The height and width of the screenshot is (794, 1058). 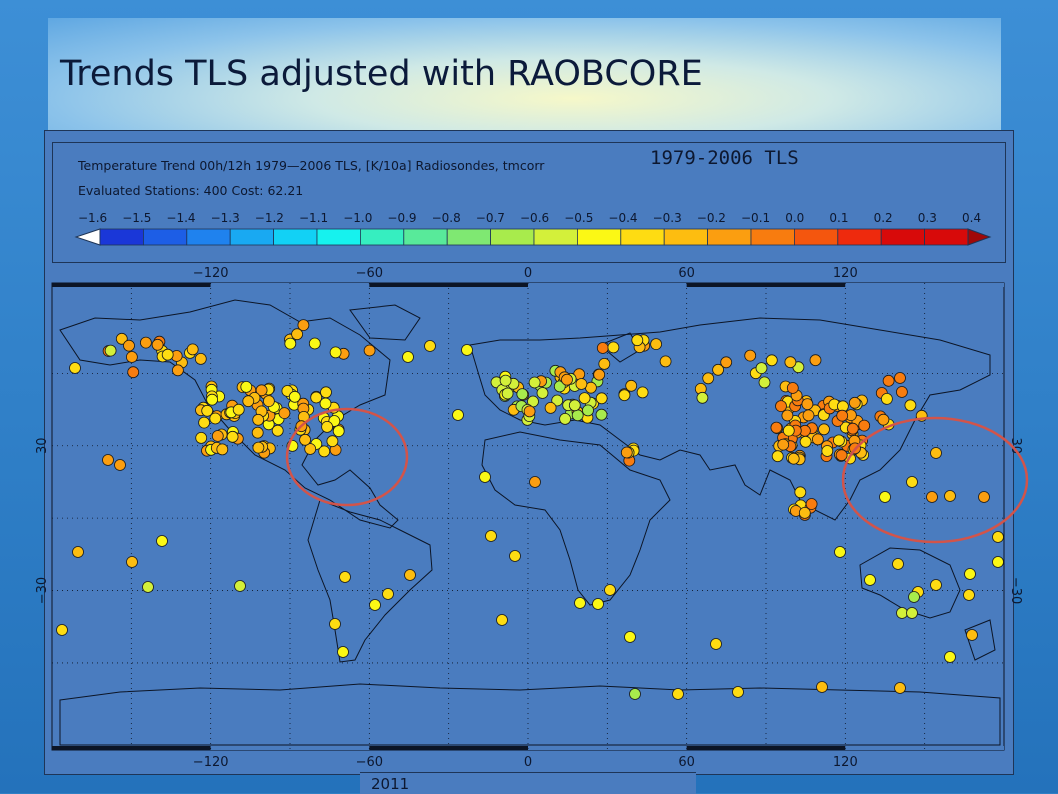 What do you see at coordinates (528, 783) in the screenshot?
I see `footer-bar` at bounding box center [528, 783].